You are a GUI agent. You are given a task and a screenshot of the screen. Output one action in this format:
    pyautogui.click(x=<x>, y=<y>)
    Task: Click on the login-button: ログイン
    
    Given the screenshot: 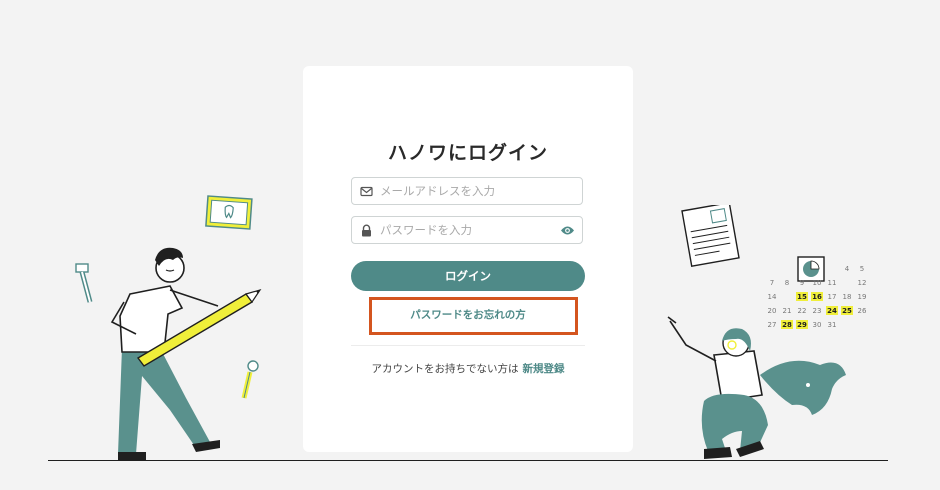 What is the action you would take?
    pyautogui.click(x=468, y=276)
    